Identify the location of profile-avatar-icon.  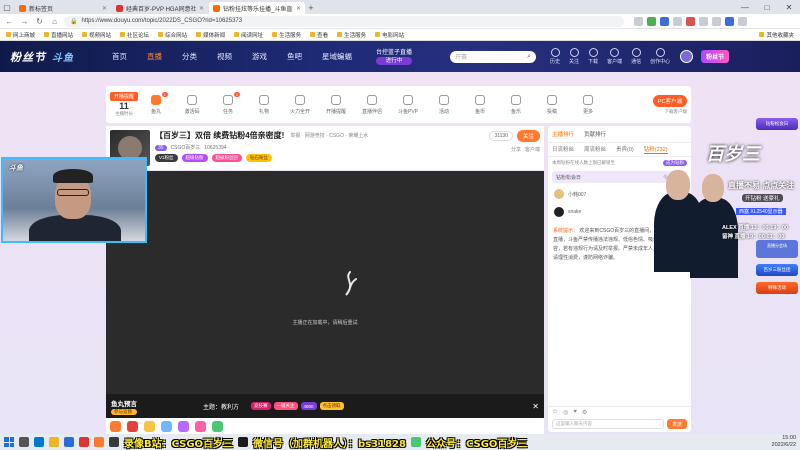
(729, 21).